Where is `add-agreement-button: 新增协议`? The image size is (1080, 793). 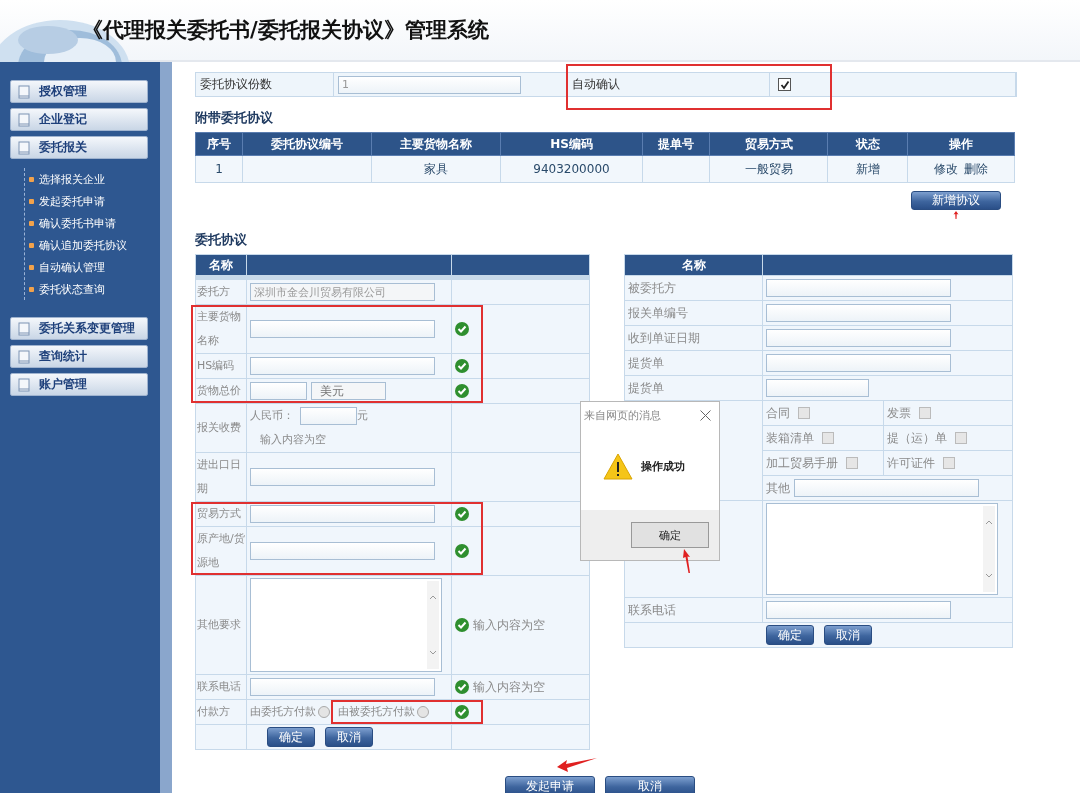 add-agreement-button: 新增协议 is located at coordinates (956, 200).